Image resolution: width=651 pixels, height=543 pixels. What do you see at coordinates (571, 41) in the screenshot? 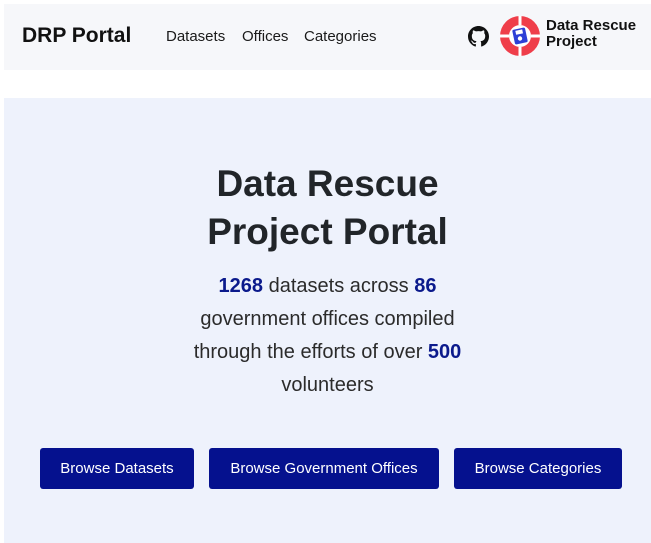
I see `org-name-line2: Project` at bounding box center [571, 41].